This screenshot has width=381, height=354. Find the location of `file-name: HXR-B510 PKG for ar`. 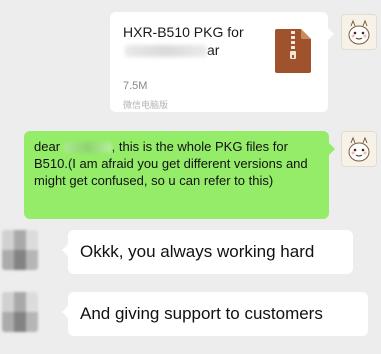

file-name: HXR-B510 PKG for ar is located at coordinates (193, 41).